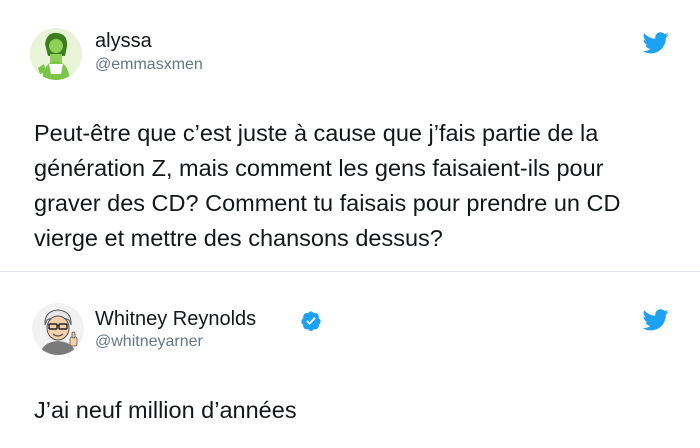 This screenshot has width=700, height=448. What do you see at coordinates (311, 321) in the screenshot?
I see `verified-badge-icon` at bounding box center [311, 321].